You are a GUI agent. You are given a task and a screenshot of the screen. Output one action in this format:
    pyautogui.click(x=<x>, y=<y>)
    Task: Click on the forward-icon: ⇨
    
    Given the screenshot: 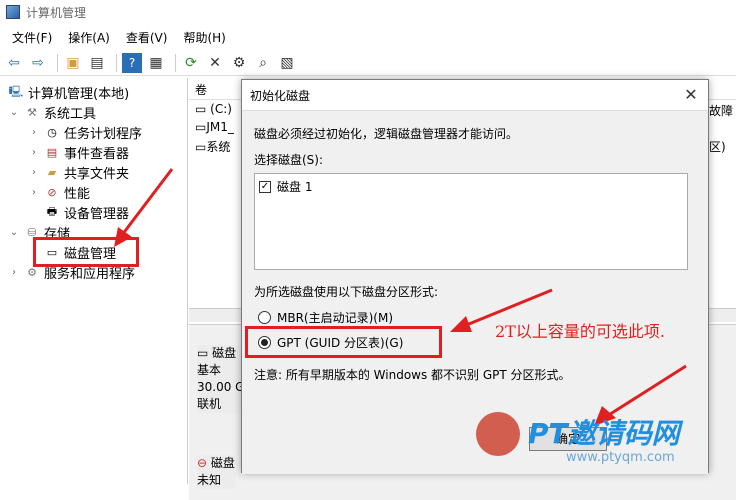 What is the action you would take?
    pyautogui.click(x=38, y=63)
    